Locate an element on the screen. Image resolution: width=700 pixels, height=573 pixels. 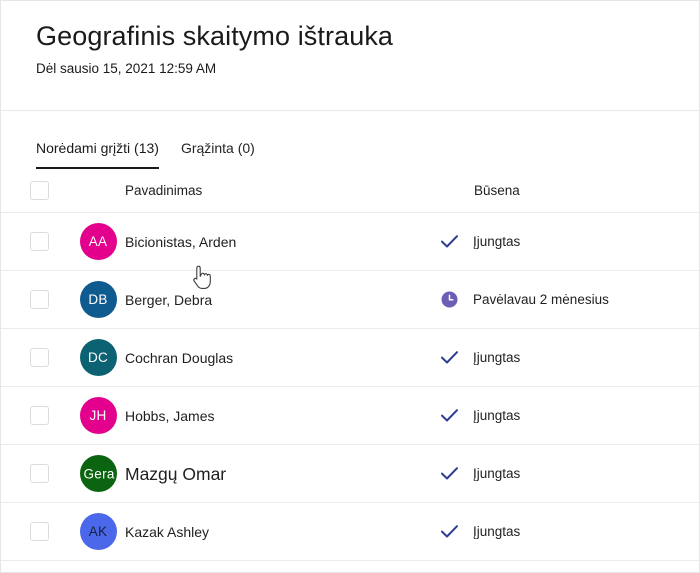
student-name: Kazak Ashley is located at coordinates (167, 531).